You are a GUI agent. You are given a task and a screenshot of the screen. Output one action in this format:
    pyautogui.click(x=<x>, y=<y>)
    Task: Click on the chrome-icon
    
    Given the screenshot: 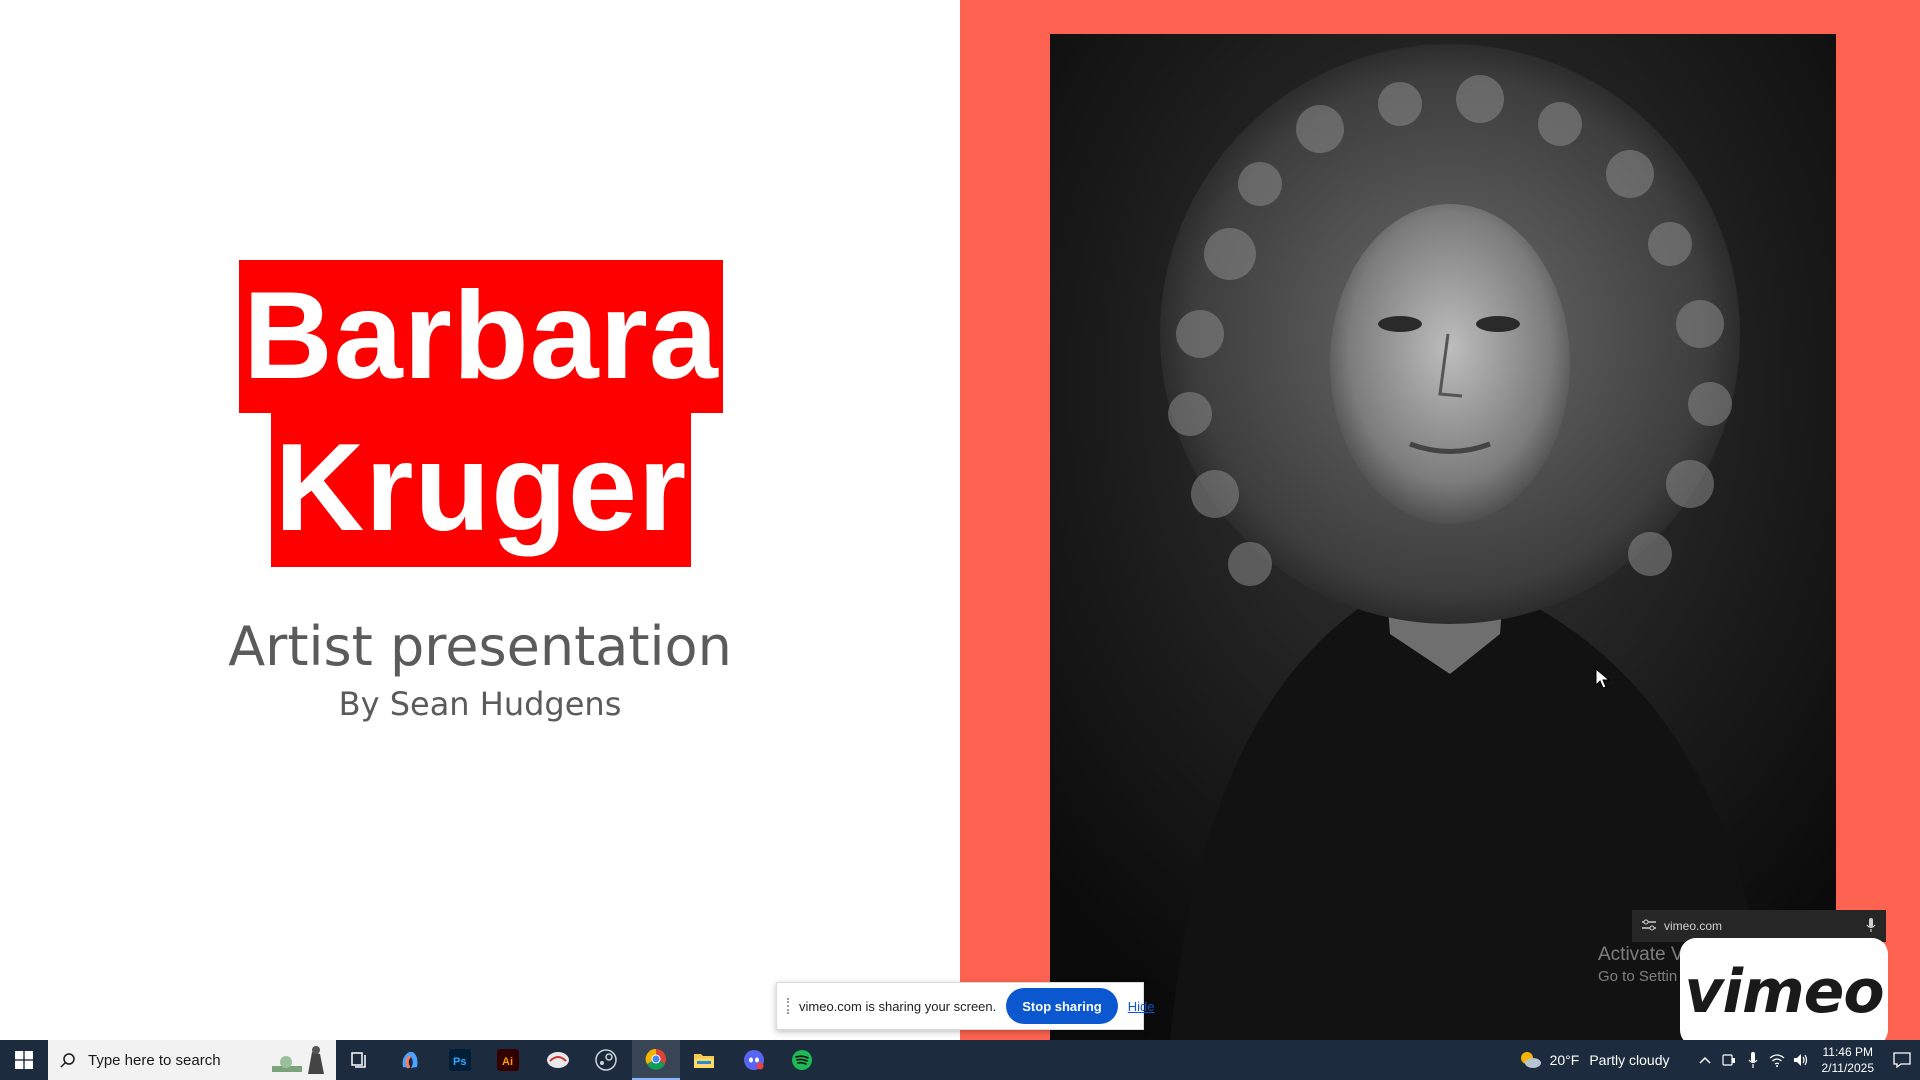 What is the action you would take?
    pyautogui.click(x=655, y=1059)
    